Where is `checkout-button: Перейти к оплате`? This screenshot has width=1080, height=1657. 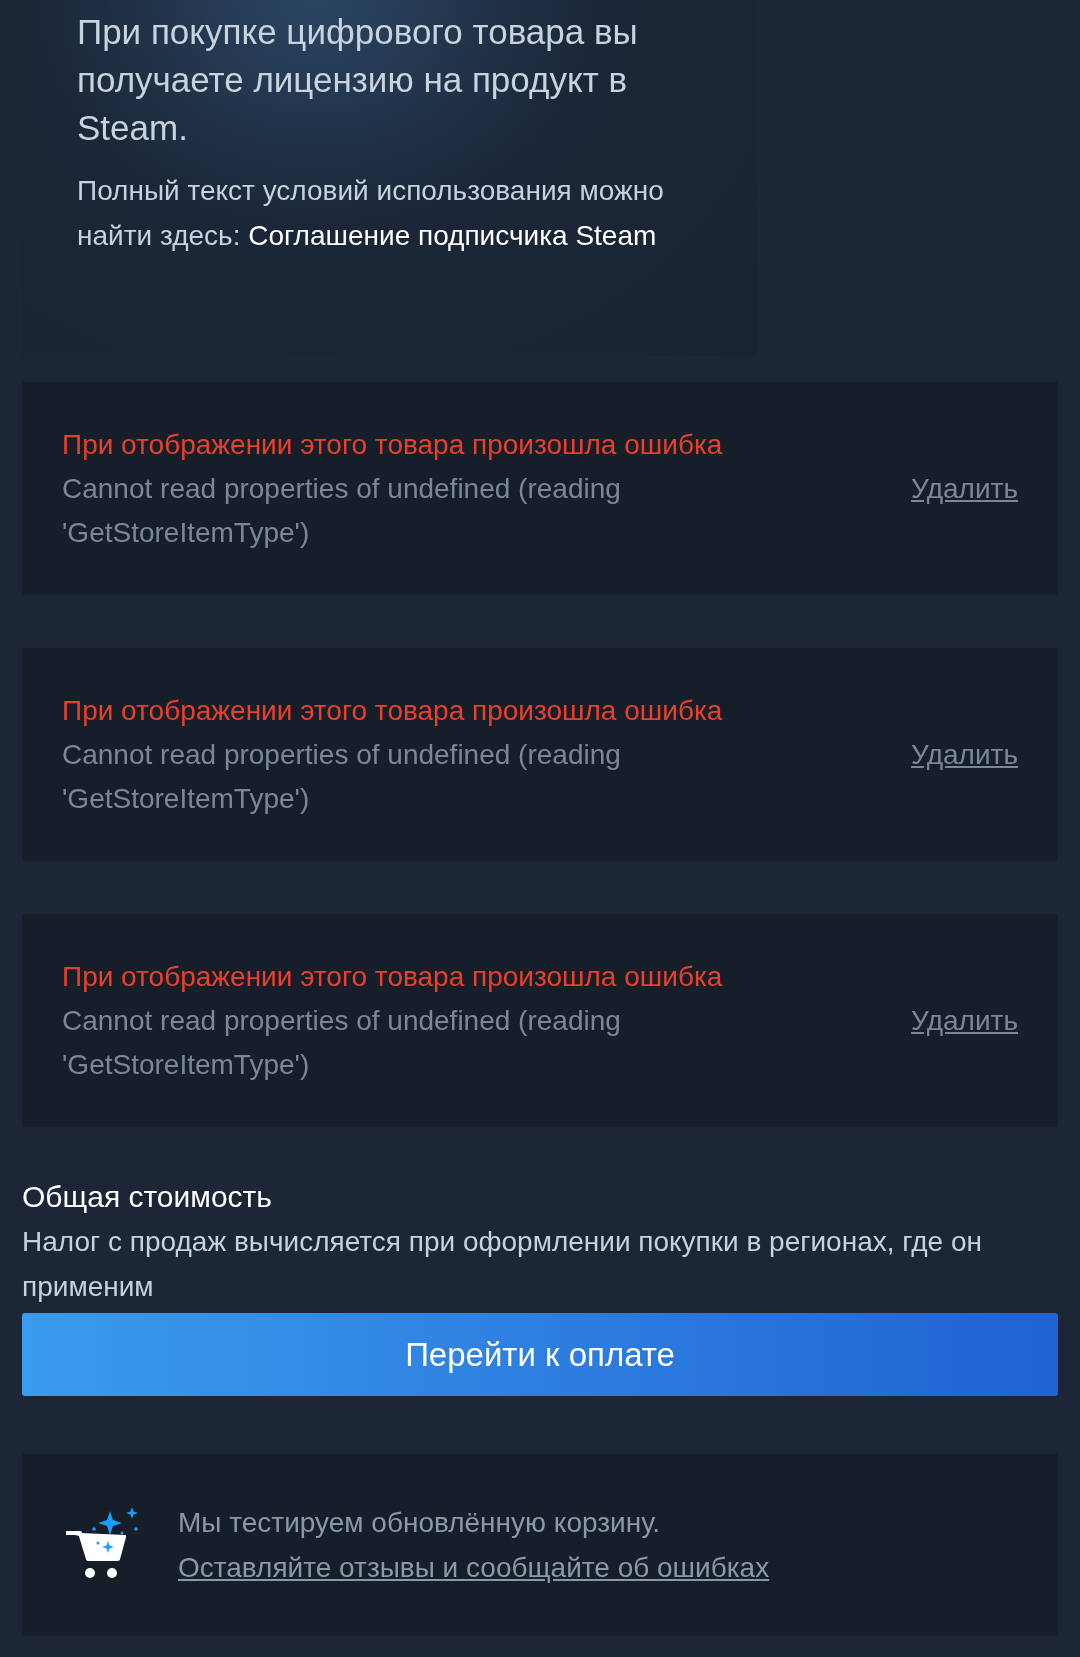 checkout-button: Перейти к оплате is located at coordinates (540, 1354).